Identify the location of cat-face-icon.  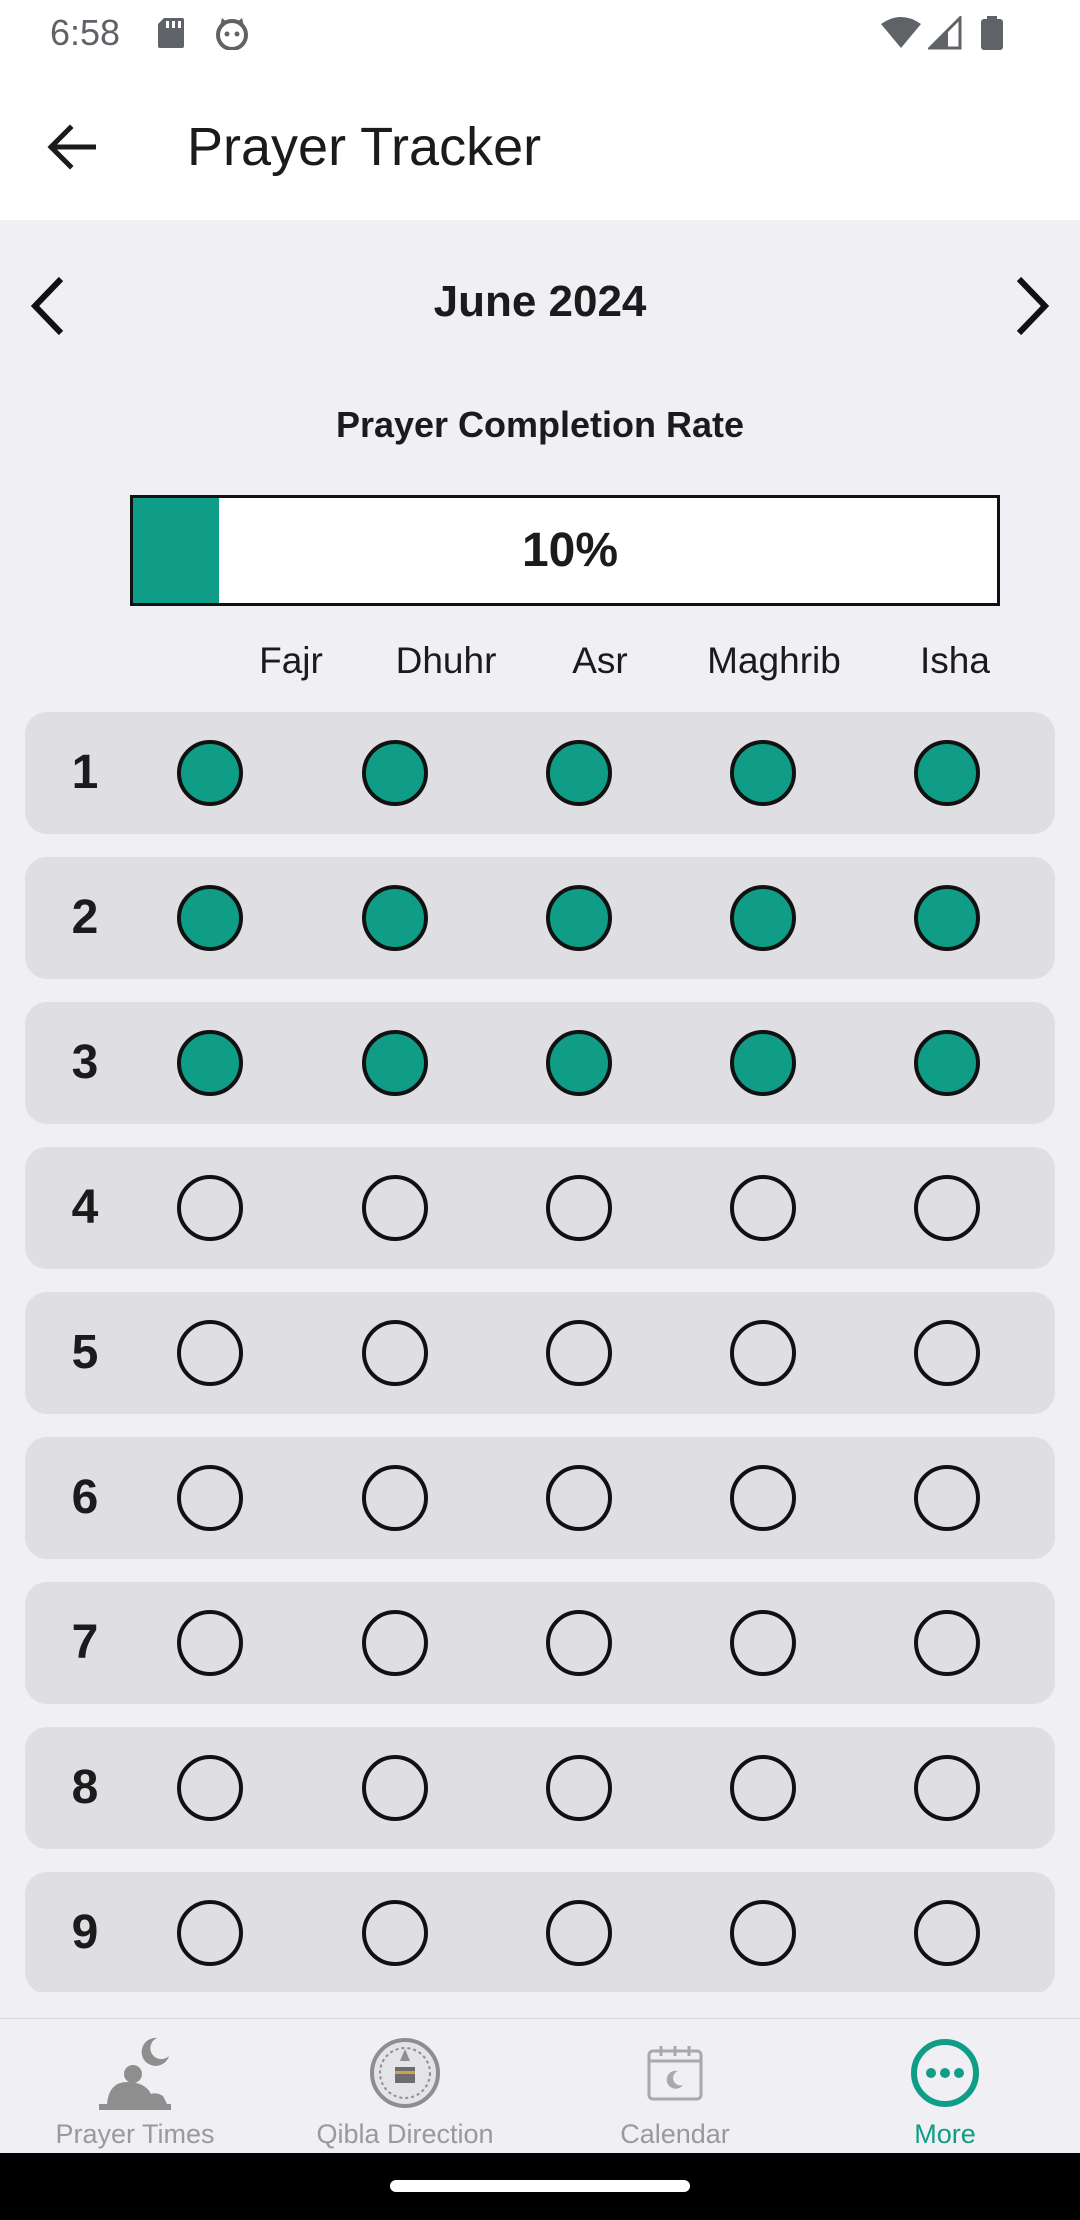
(232, 35).